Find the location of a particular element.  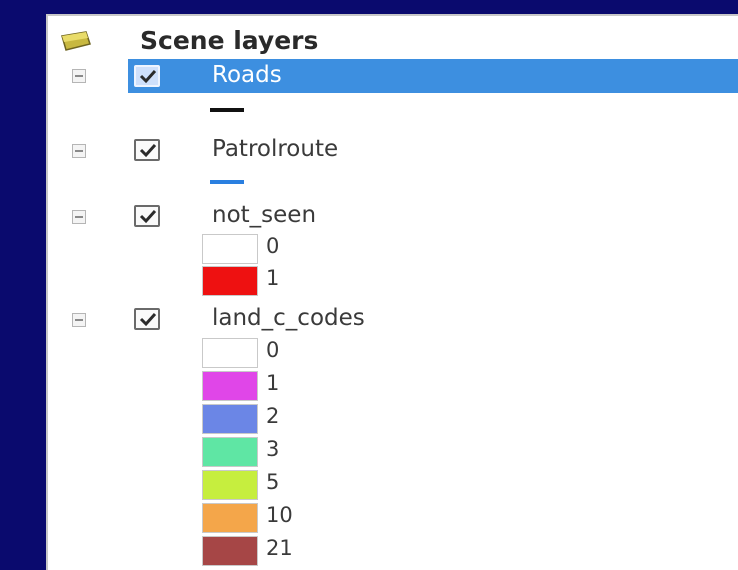

layer-row-patrolroute: Patrolroute is located at coordinates (393, 149).